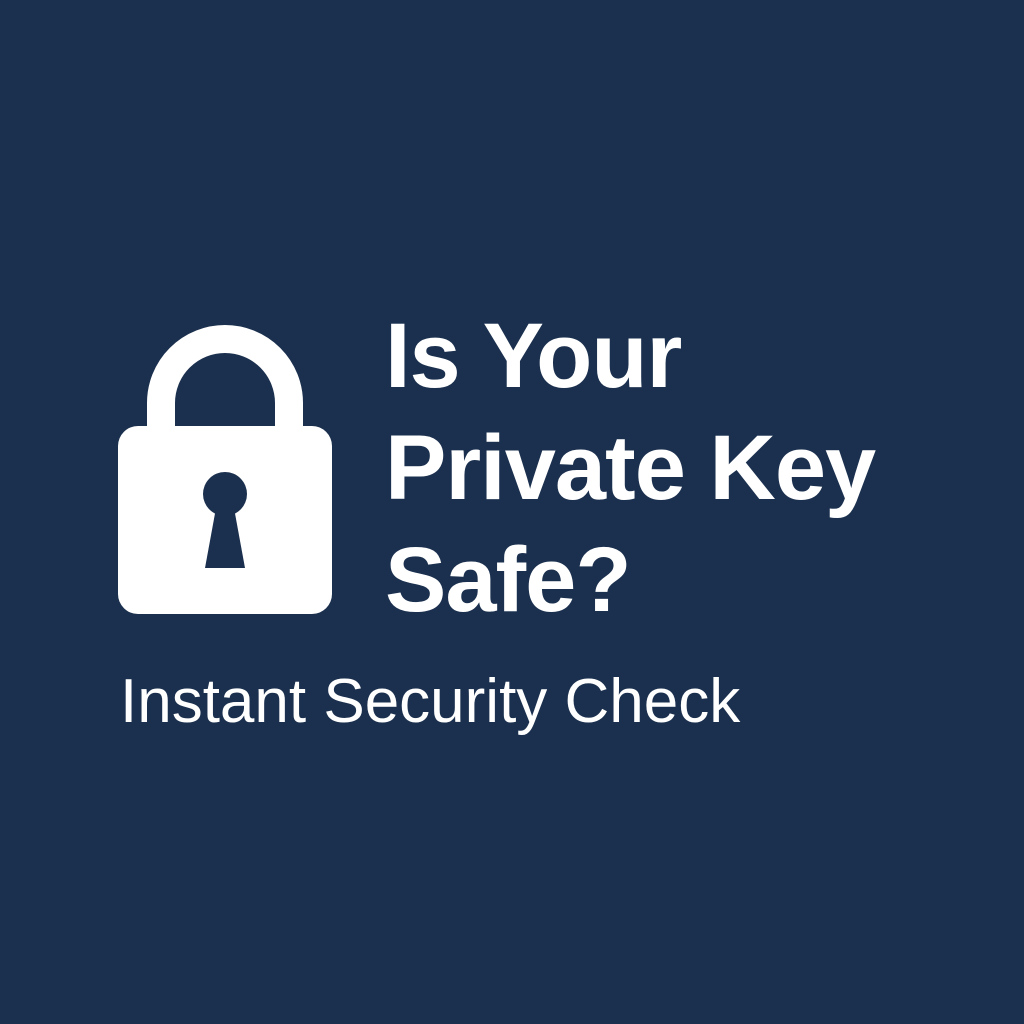 This screenshot has width=1024, height=1024. What do you see at coordinates (225, 377) in the screenshot?
I see `padlock-shackle` at bounding box center [225, 377].